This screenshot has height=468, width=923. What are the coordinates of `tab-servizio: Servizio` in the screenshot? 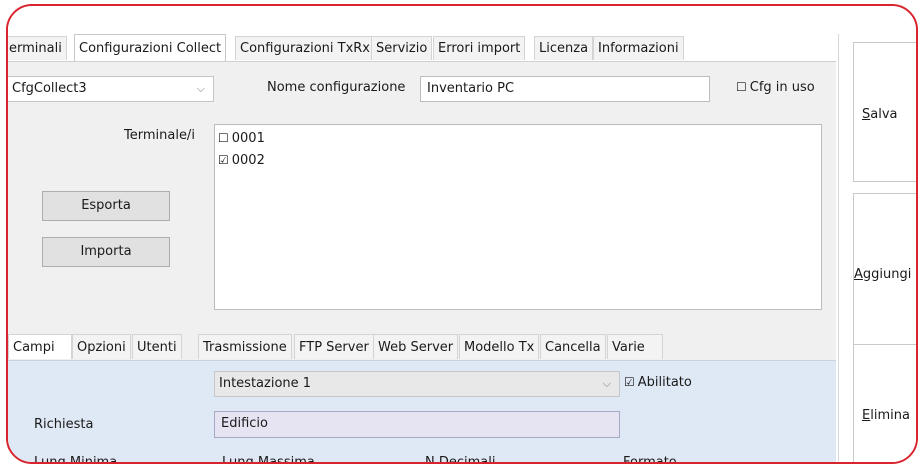 It's located at (402, 48).